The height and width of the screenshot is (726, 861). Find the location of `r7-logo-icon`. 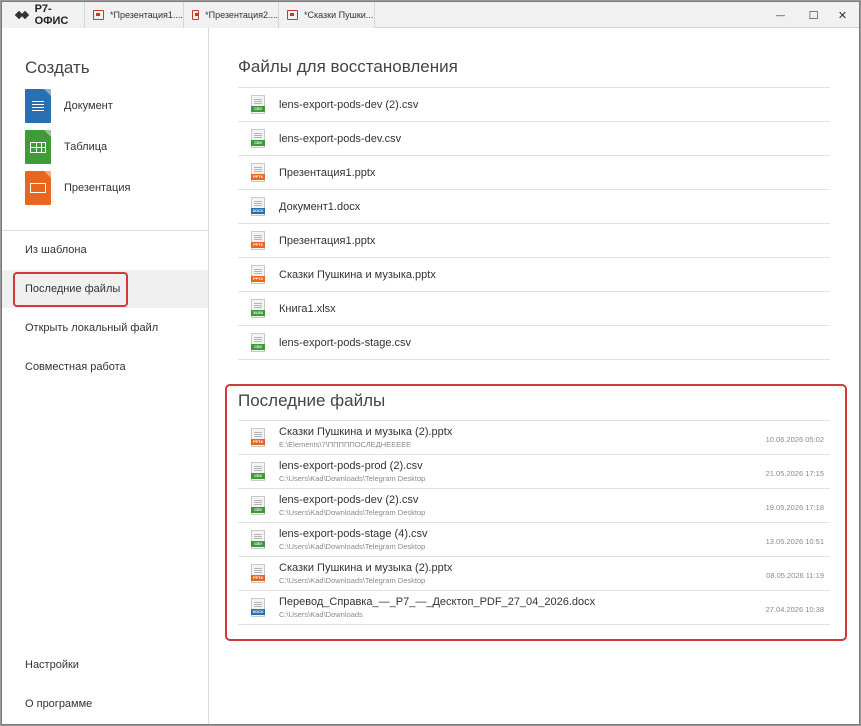

r7-logo-icon is located at coordinates (22, 15).